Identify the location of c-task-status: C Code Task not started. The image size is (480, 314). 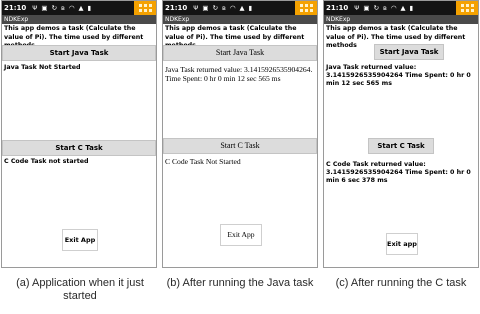
(46, 161).